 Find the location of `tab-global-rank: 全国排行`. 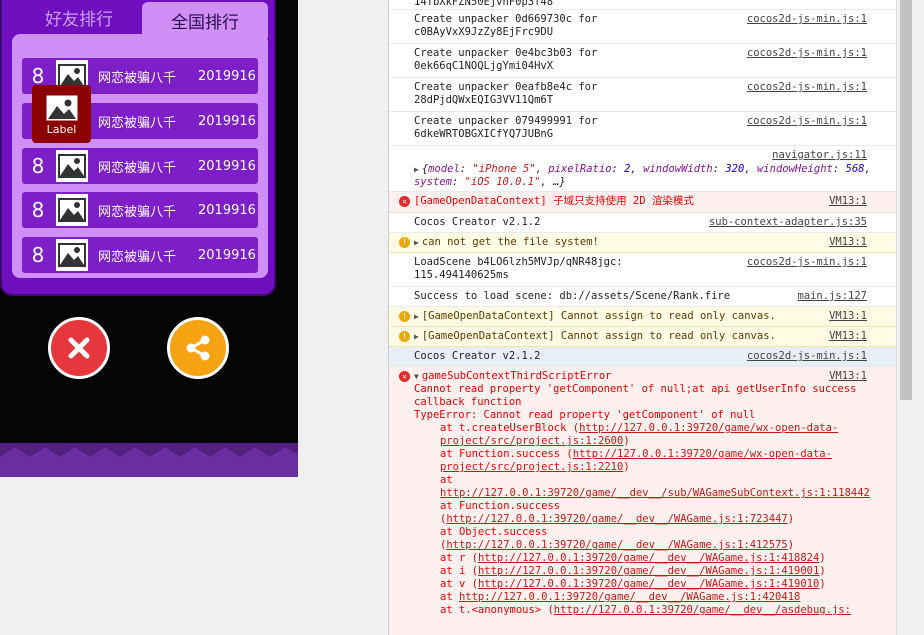

tab-global-rank: 全国排行 is located at coordinates (205, 20).